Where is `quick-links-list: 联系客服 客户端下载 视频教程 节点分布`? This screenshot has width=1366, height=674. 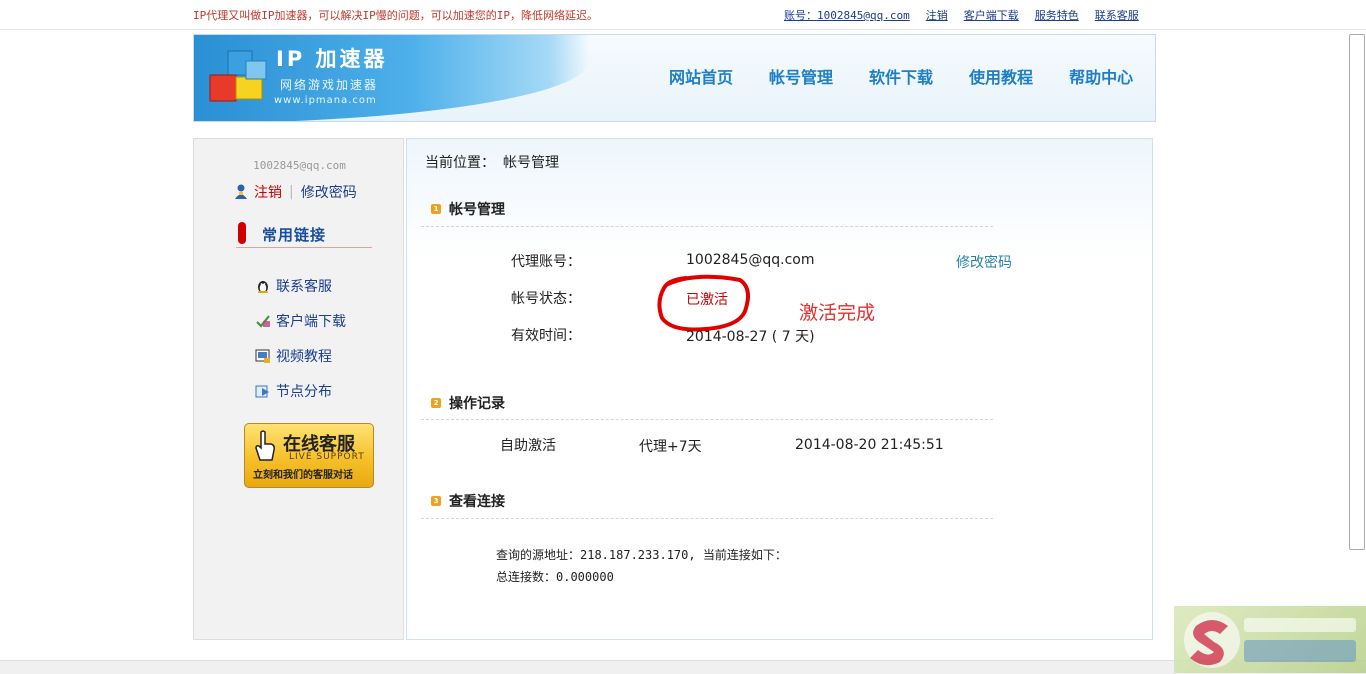
quick-links-list: 联系客服 客户端下载 视频教程 节点分布 is located at coordinates (300, 338).